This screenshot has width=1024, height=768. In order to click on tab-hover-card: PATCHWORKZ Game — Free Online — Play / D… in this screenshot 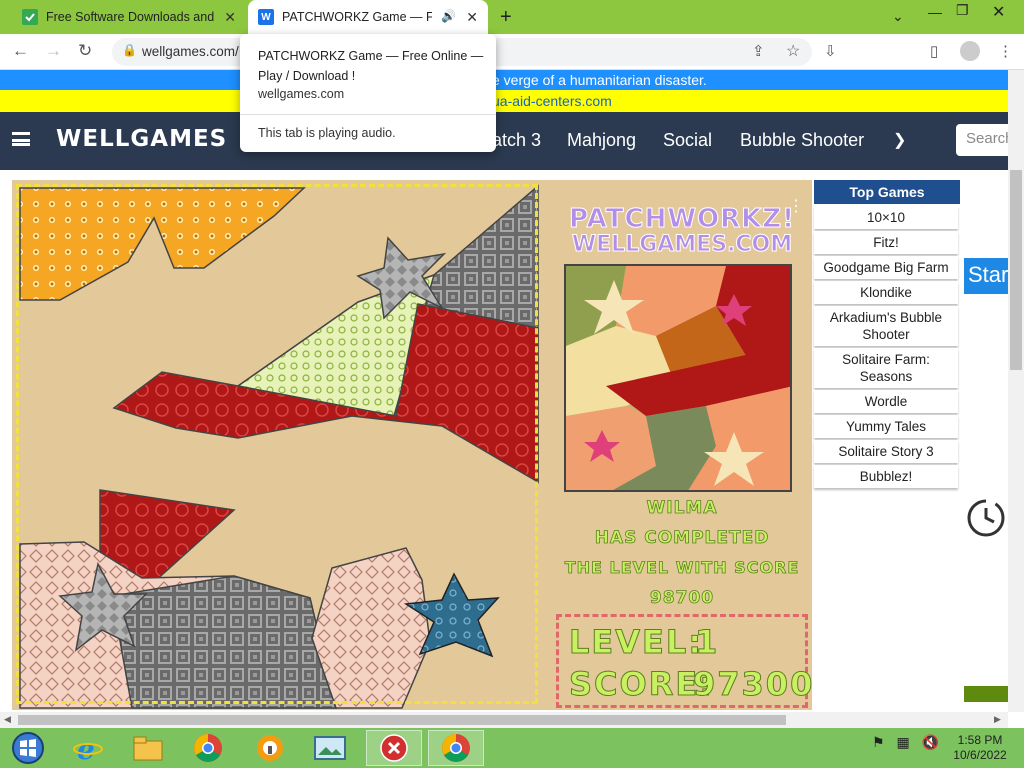, I will do `click(368, 93)`.